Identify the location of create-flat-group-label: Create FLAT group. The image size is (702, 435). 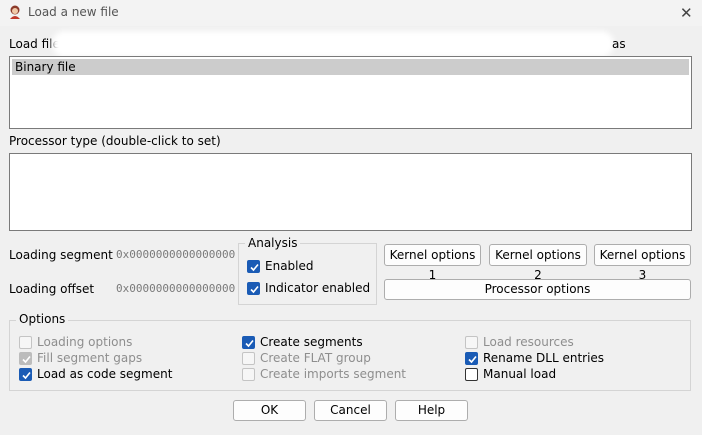
(315, 358).